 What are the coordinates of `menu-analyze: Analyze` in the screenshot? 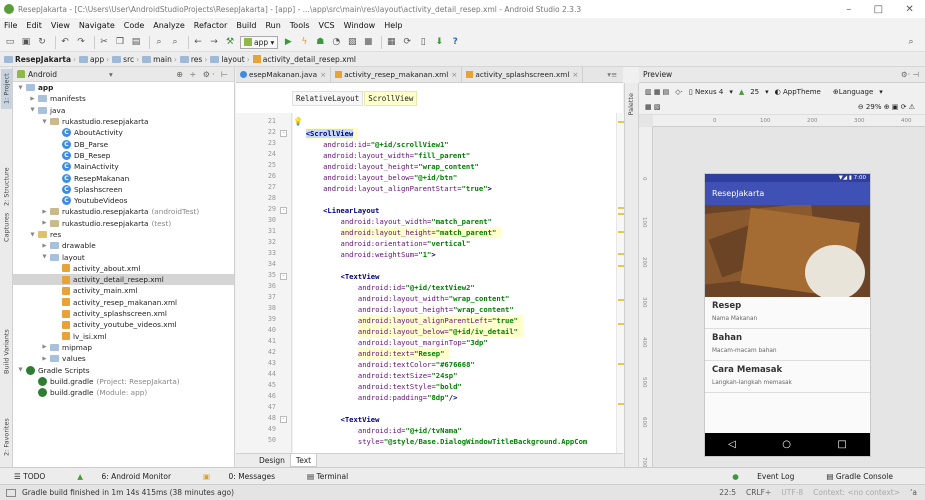 It's located at (169, 25).